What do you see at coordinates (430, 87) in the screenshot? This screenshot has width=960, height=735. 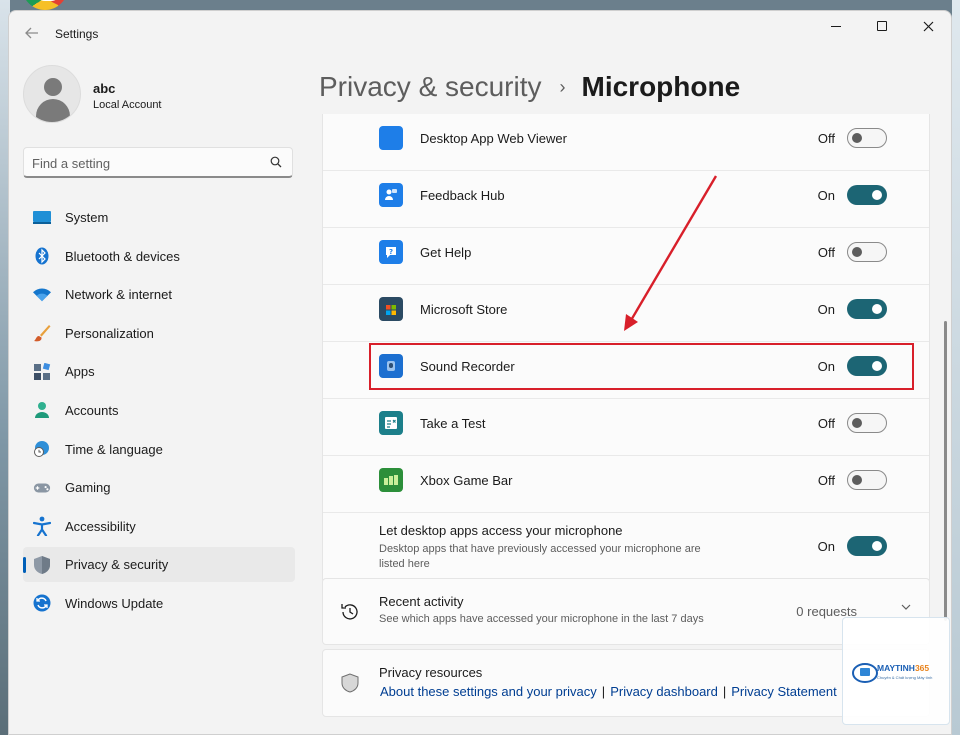 I see `breadcrumb-parent: Privacy & security` at bounding box center [430, 87].